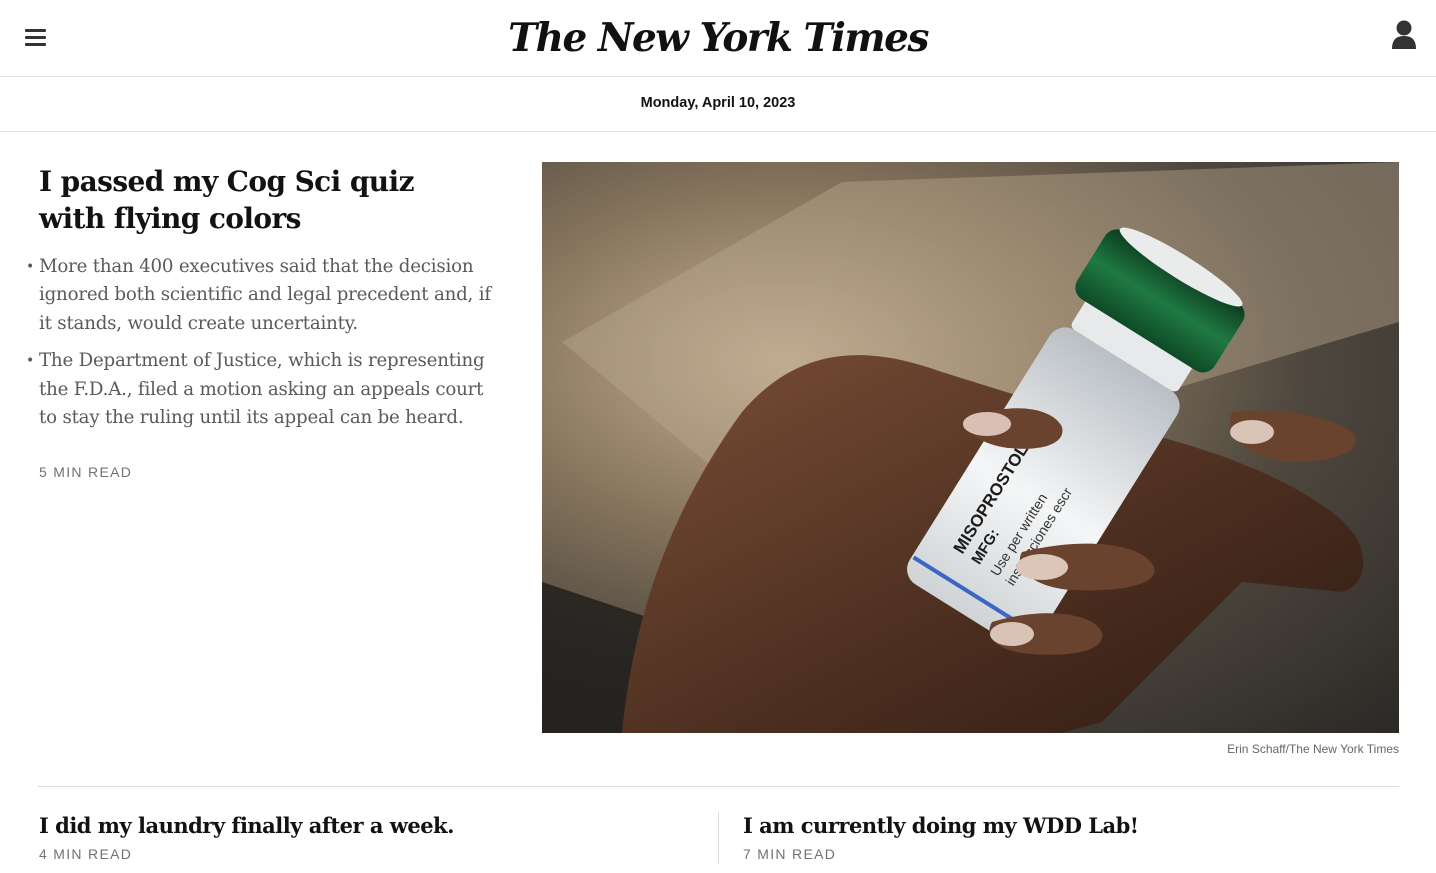 This screenshot has height=873, width=1436. Describe the element at coordinates (718, 786) in the screenshot. I see `section-divider` at that location.